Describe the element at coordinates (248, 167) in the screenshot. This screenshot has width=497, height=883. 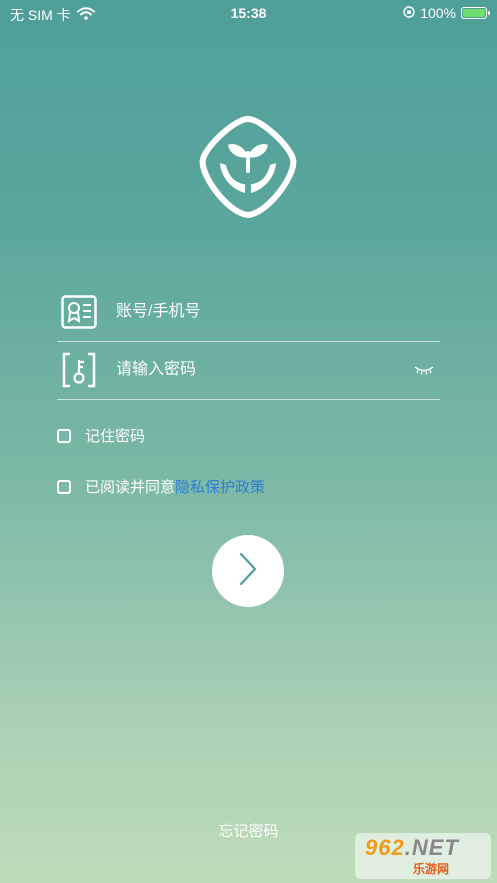
I see `hands-sprout-logo-icon` at that location.